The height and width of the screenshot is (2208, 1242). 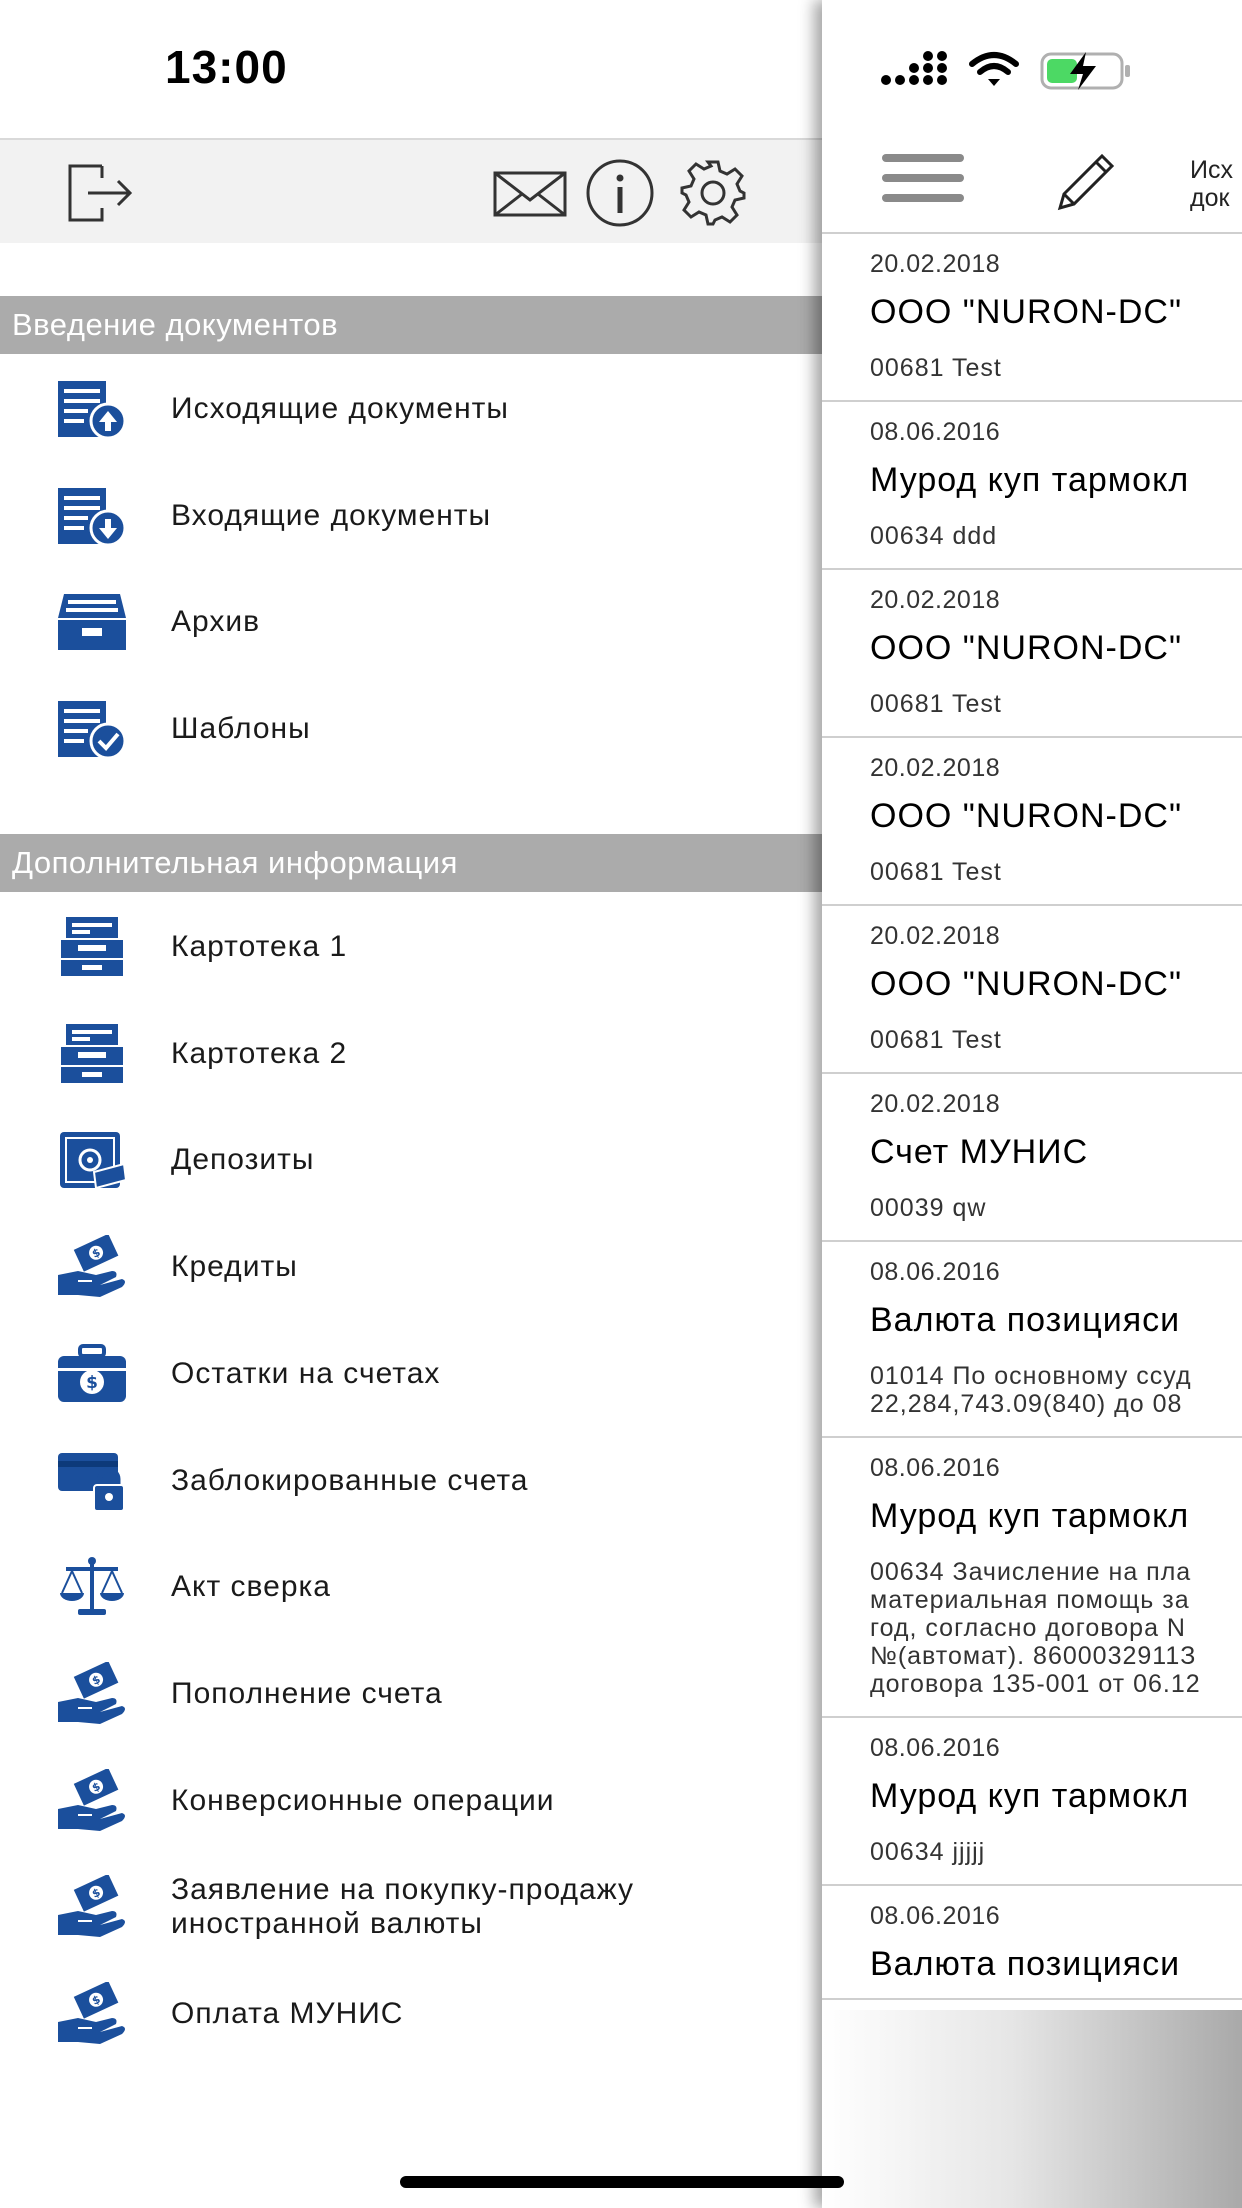 What do you see at coordinates (622, 2182) in the screenshot?
I see `home-indicator` at bounding box center [622, 2182].